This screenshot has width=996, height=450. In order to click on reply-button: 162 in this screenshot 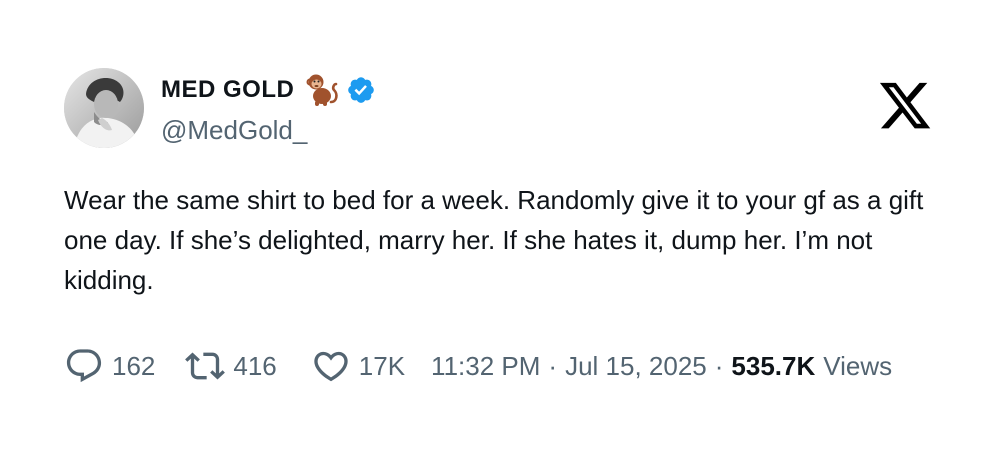, I will do `click(109, 366)`.